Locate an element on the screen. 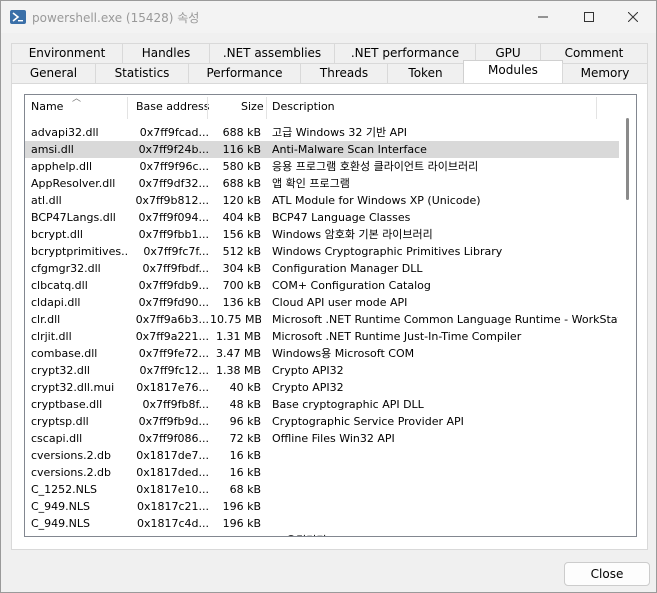 Image resolution: width=657 pixels, height=593 pixels. module-name is located at coordinates (79, 534).